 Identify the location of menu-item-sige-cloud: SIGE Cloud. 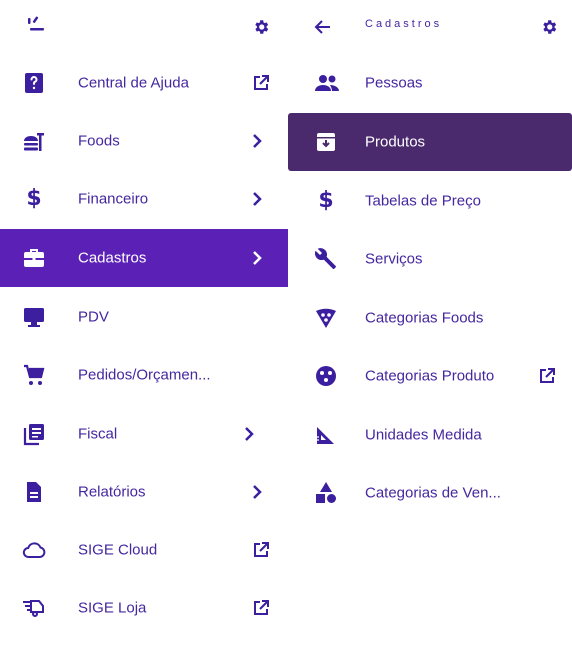
(144, 550).